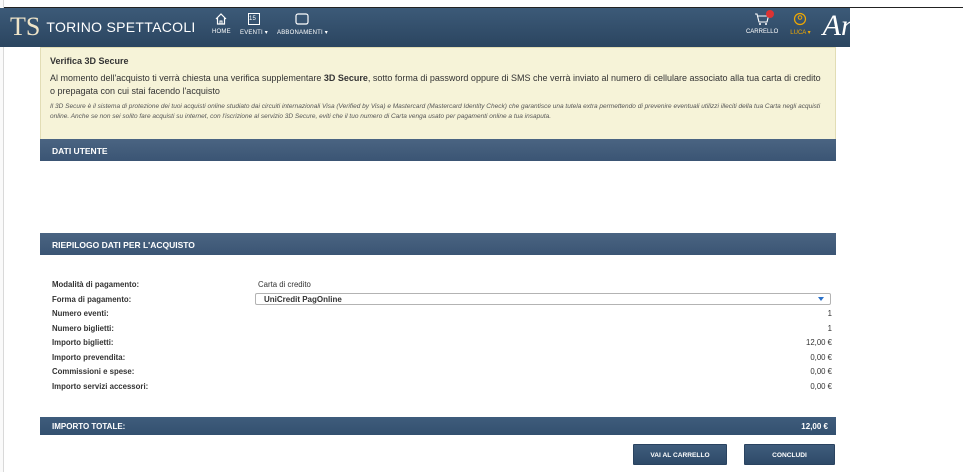 The height and width of the screenshot is (472, 963). I want to click on summary-row: Importo prevendita: 0,00 €, so click(438, 357).